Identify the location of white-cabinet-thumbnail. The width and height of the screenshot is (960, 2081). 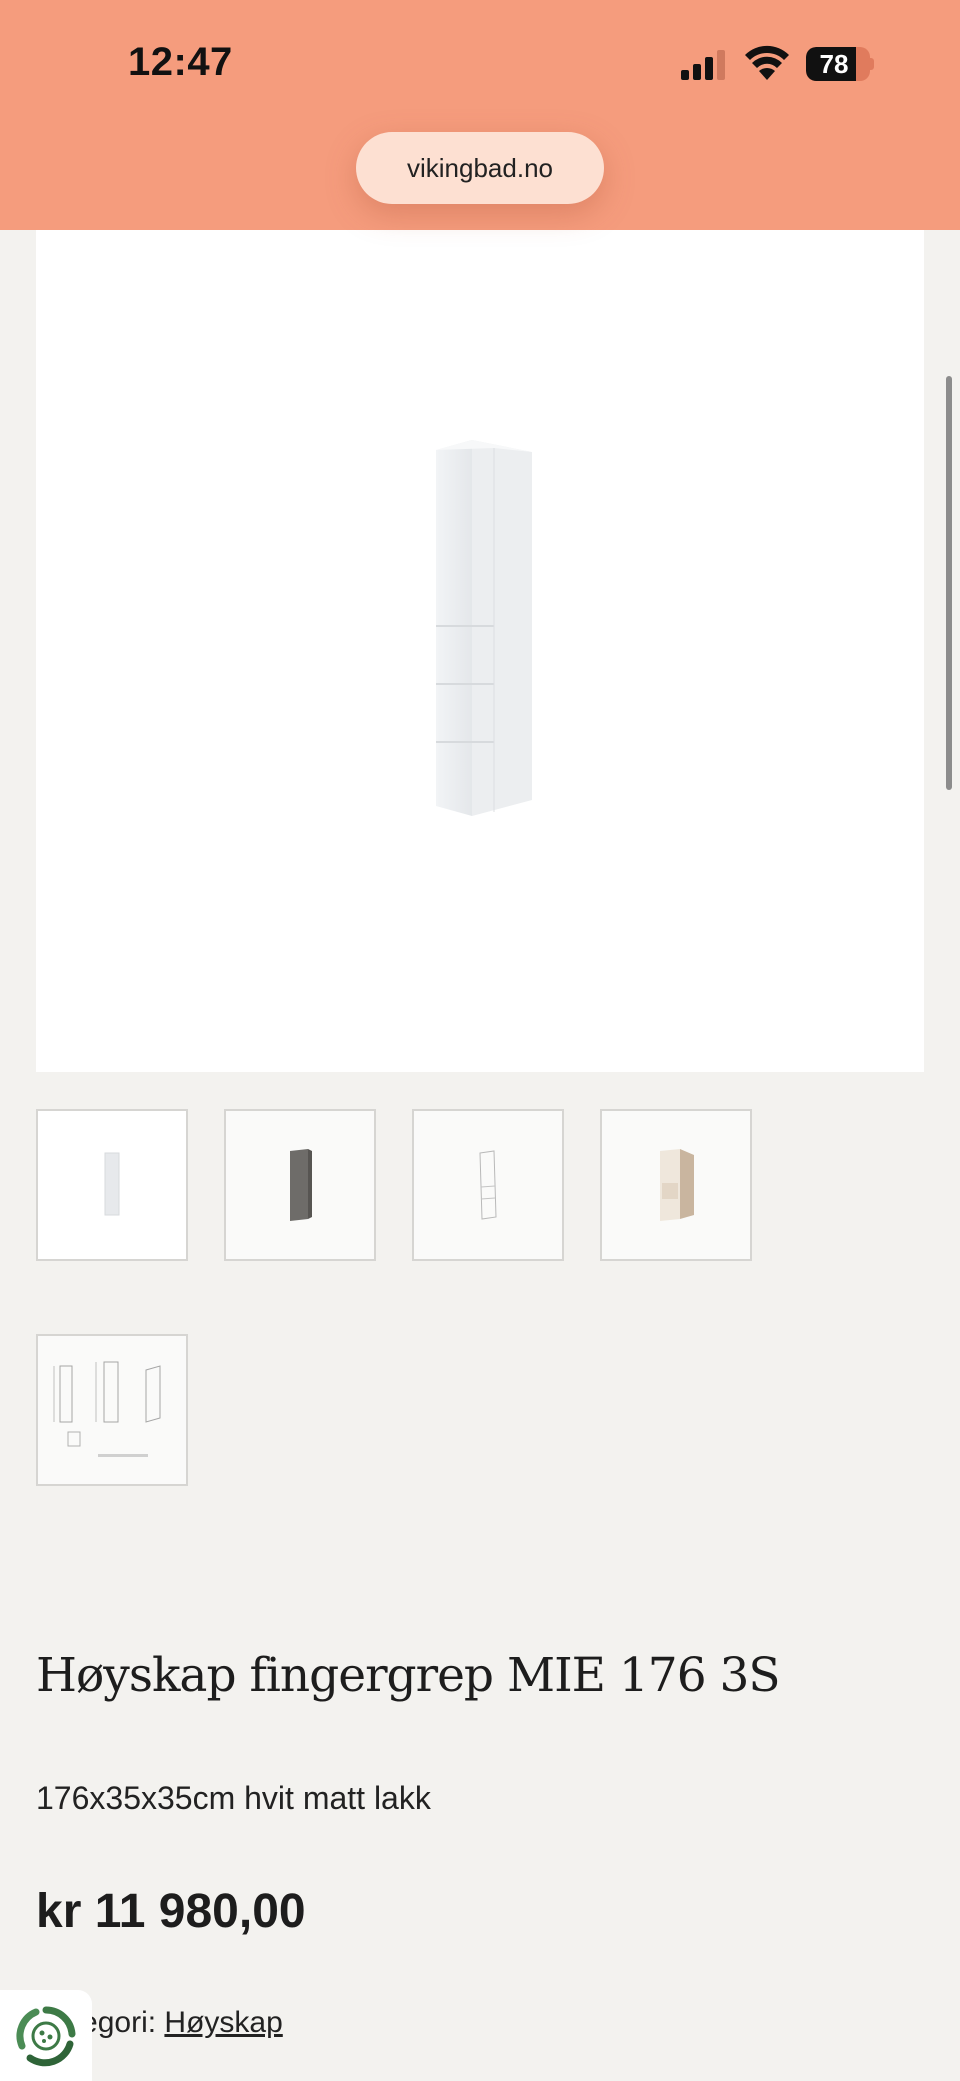
(112, 1185).